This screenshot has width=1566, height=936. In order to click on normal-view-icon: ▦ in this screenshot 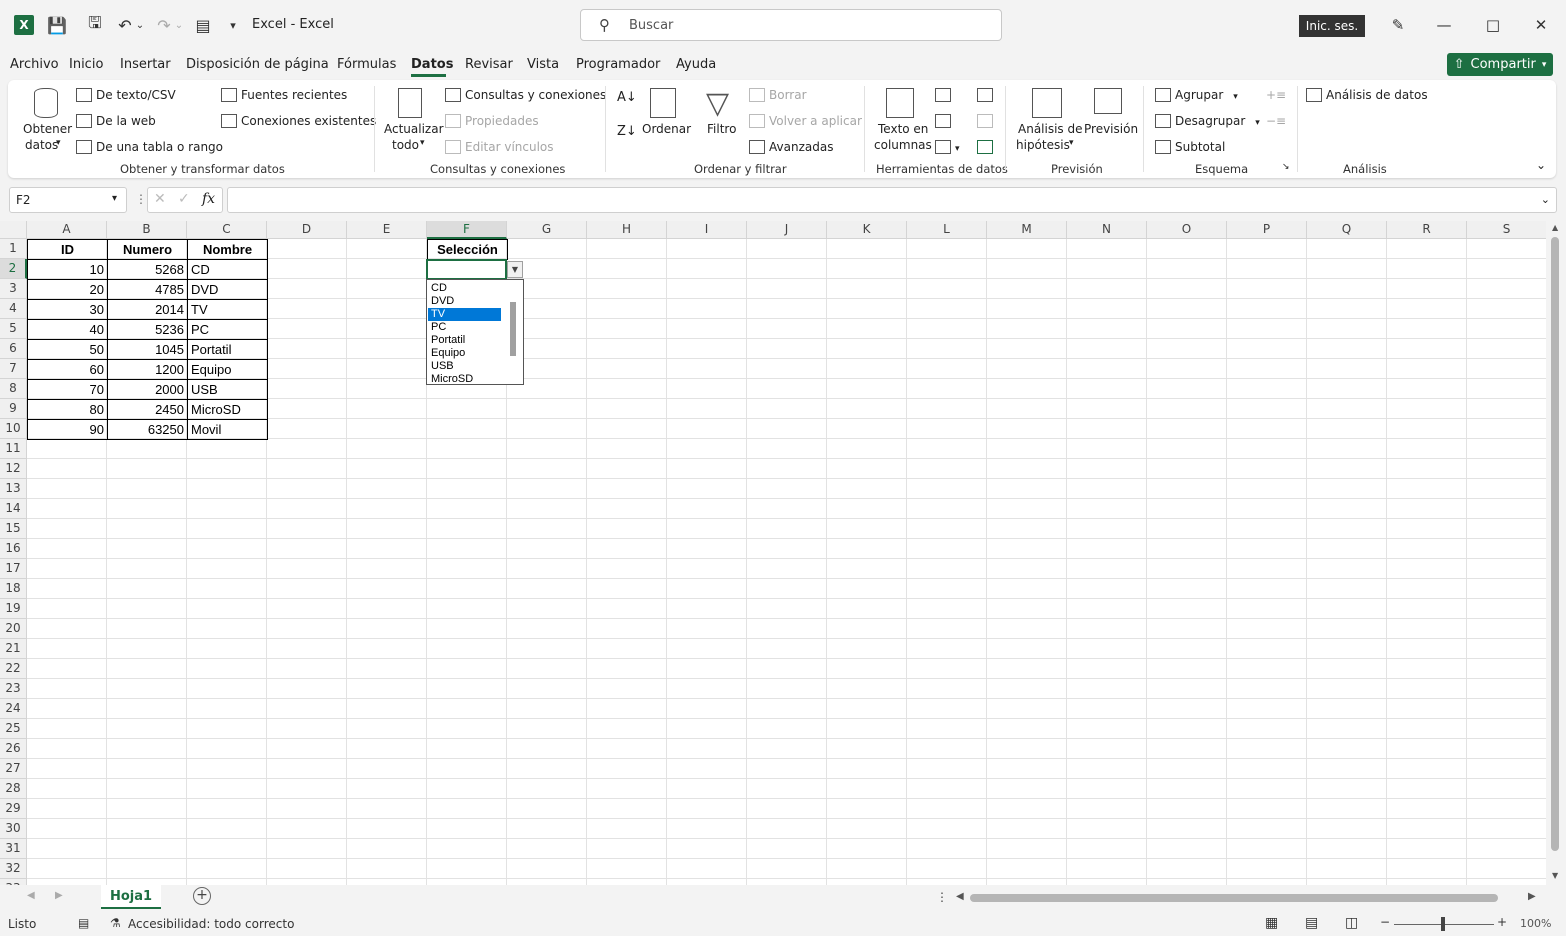, I will do `click(1271, 923)`.